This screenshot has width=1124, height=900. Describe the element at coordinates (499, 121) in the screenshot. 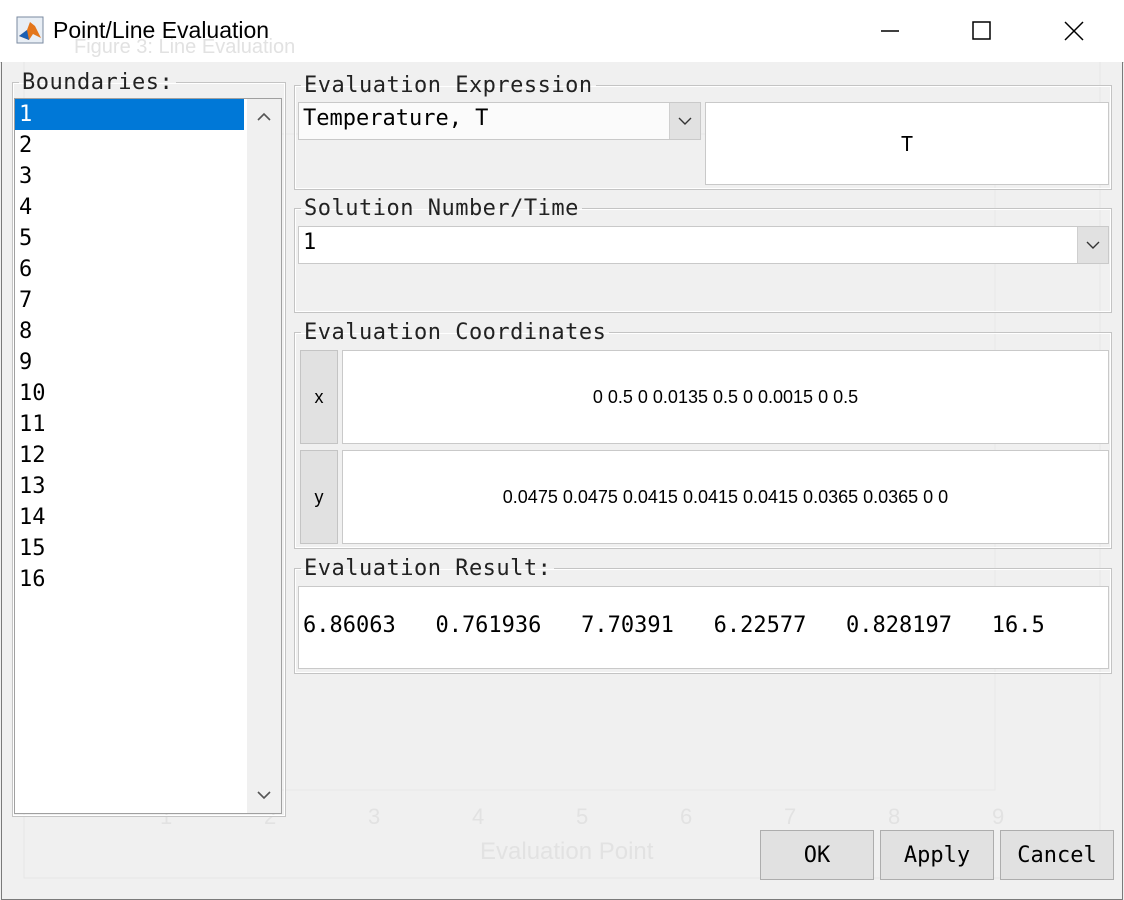

I see `expression-dropdown: Temperature, T` at that location.